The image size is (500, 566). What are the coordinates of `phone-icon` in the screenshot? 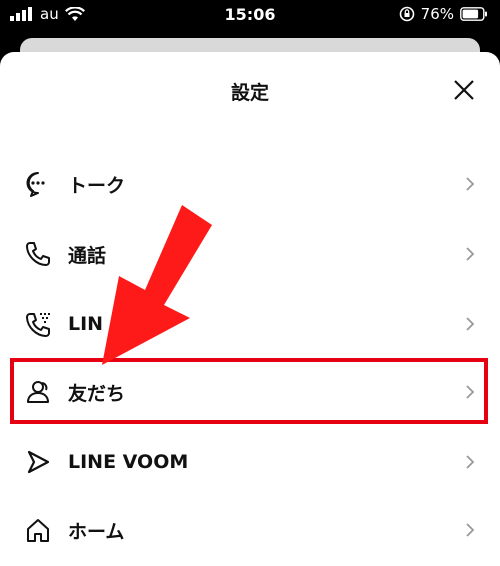 It's located at (38, 254).